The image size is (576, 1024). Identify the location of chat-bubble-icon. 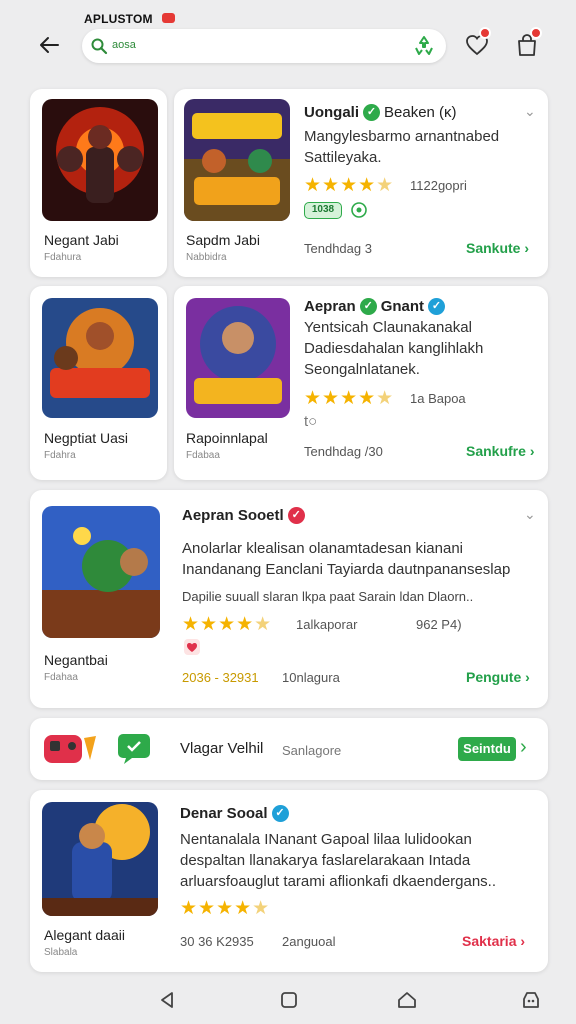
(134, 749).